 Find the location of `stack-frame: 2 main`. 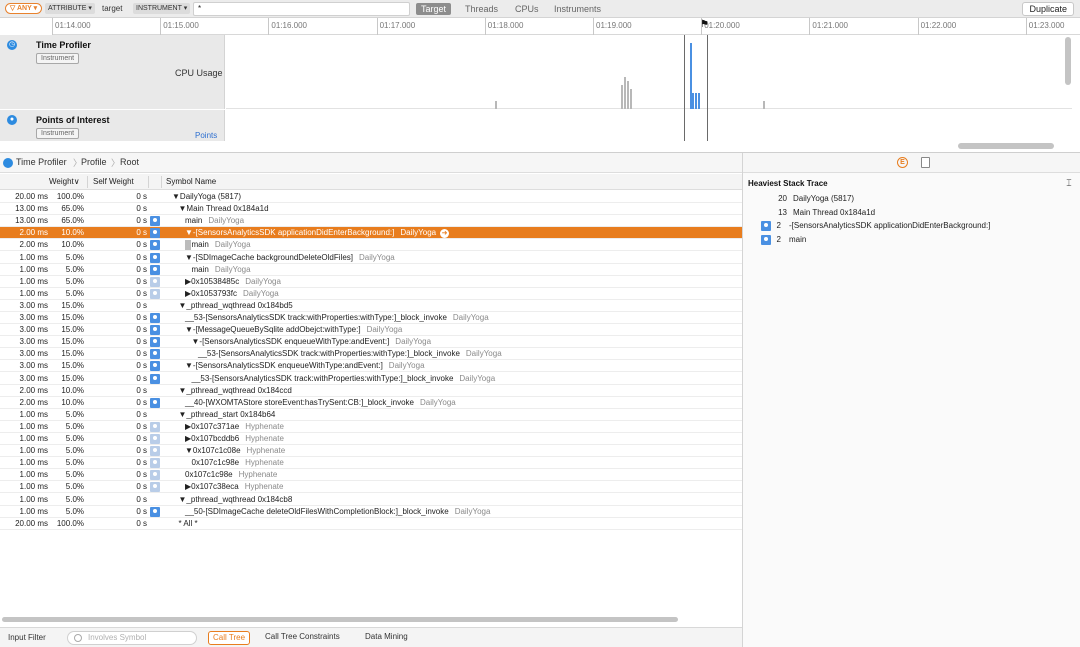

stack-frame: 2 main is located at coordinates (911, 240).